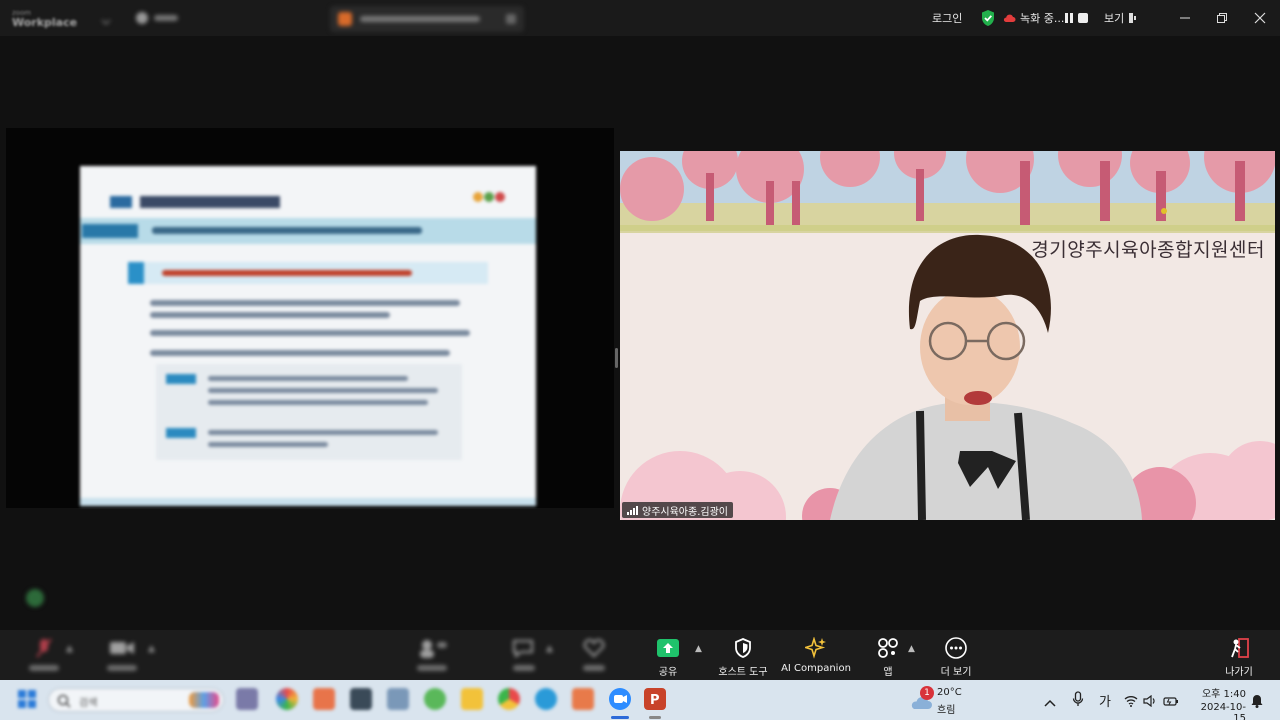  I want to click on app-icon-green, so click(435, 699).